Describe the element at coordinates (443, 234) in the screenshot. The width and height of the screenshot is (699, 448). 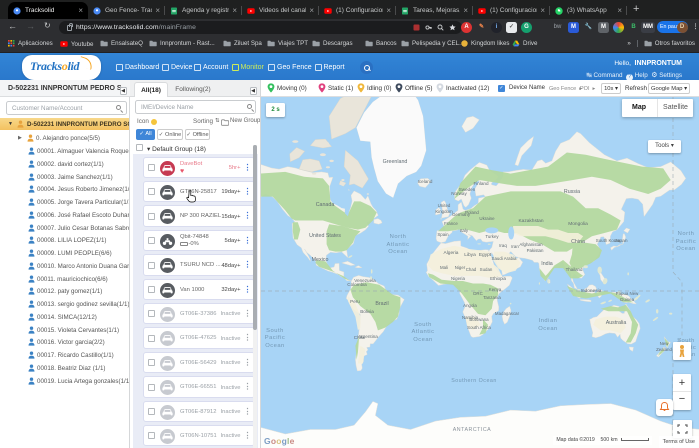
I see `svg-text: Spain` at that location.